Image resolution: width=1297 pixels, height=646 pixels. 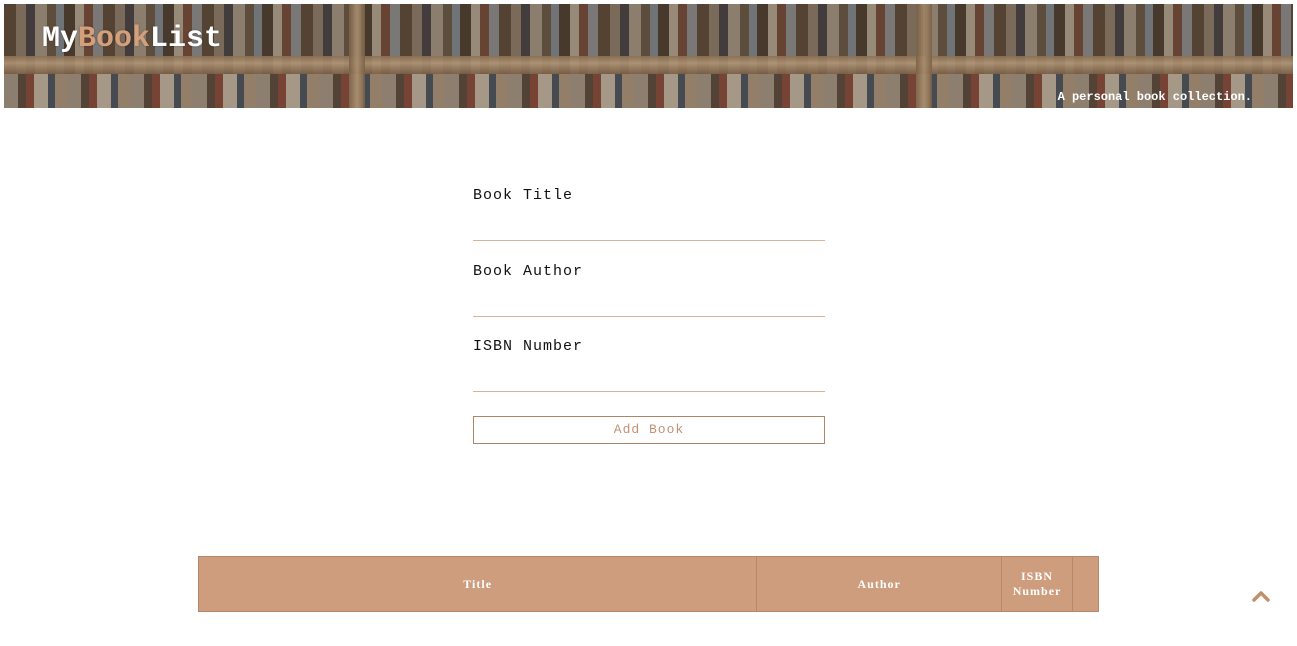 I want to click on book-title-input, so click(x=649, y=227).